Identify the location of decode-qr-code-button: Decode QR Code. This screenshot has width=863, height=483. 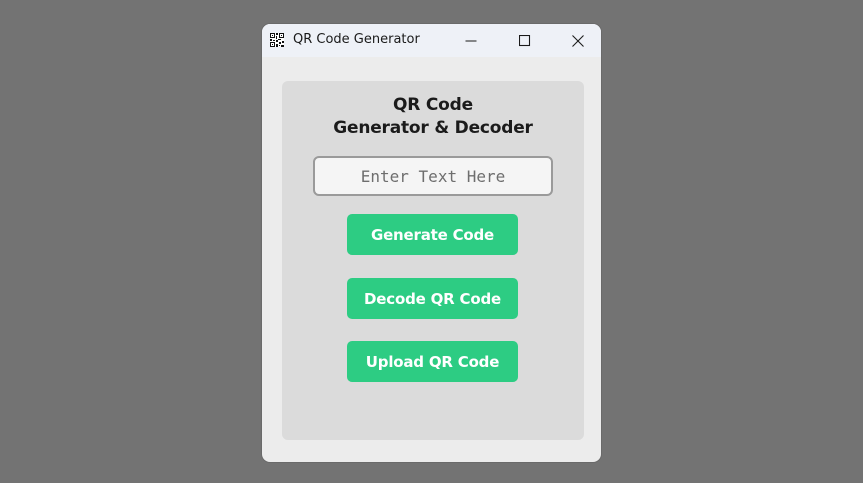
(432, 298).